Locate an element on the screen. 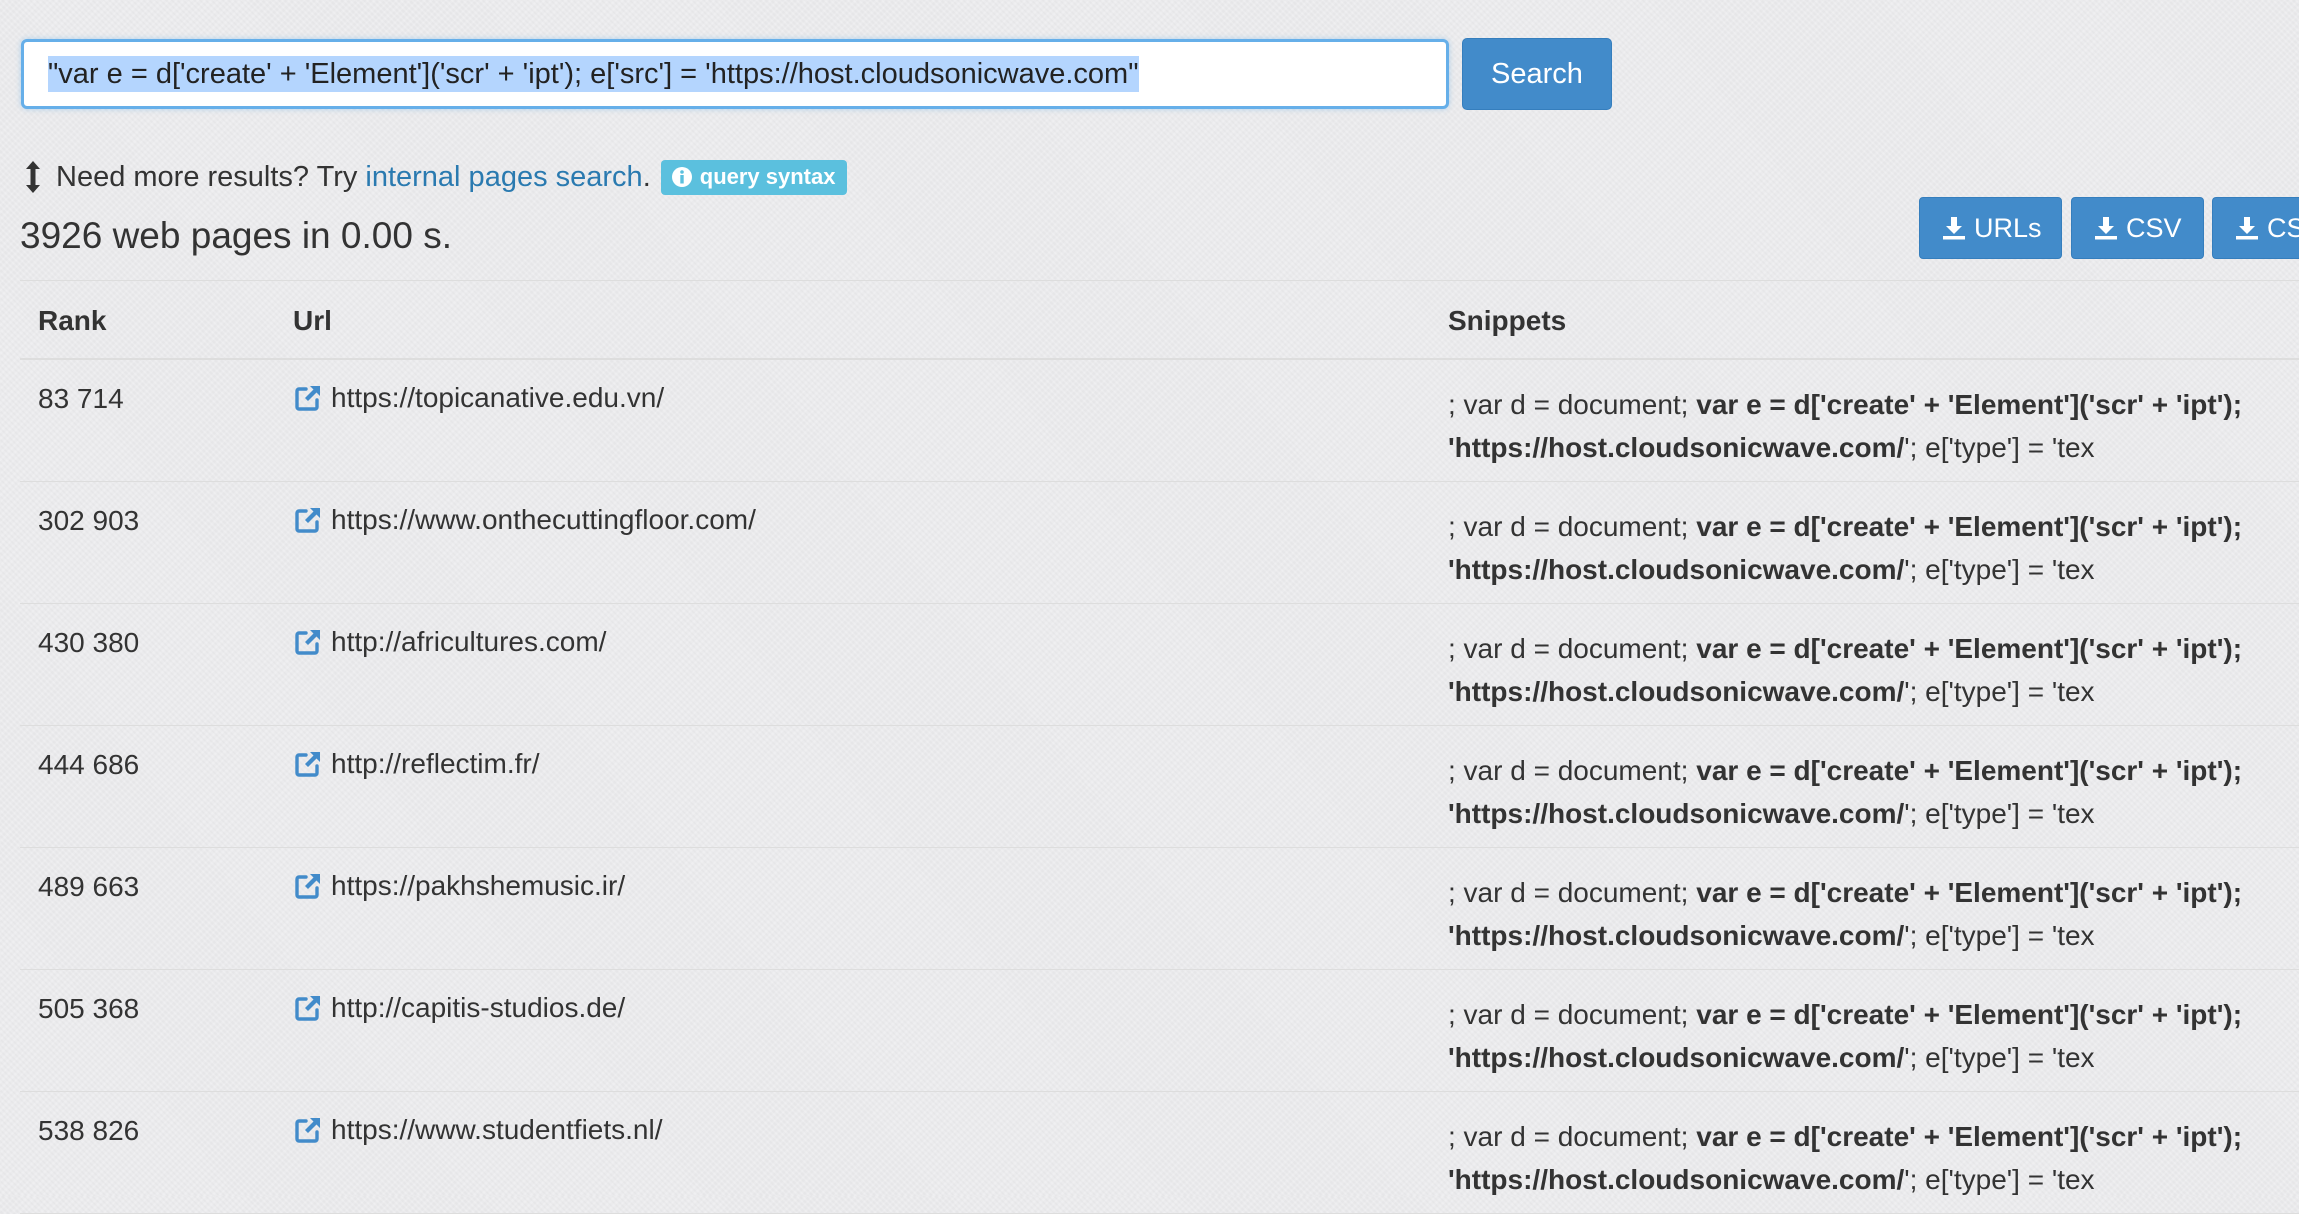 This screenshot has height=1214, width=2299. row-rank: 83 714 is located at coordinates (81, 398).